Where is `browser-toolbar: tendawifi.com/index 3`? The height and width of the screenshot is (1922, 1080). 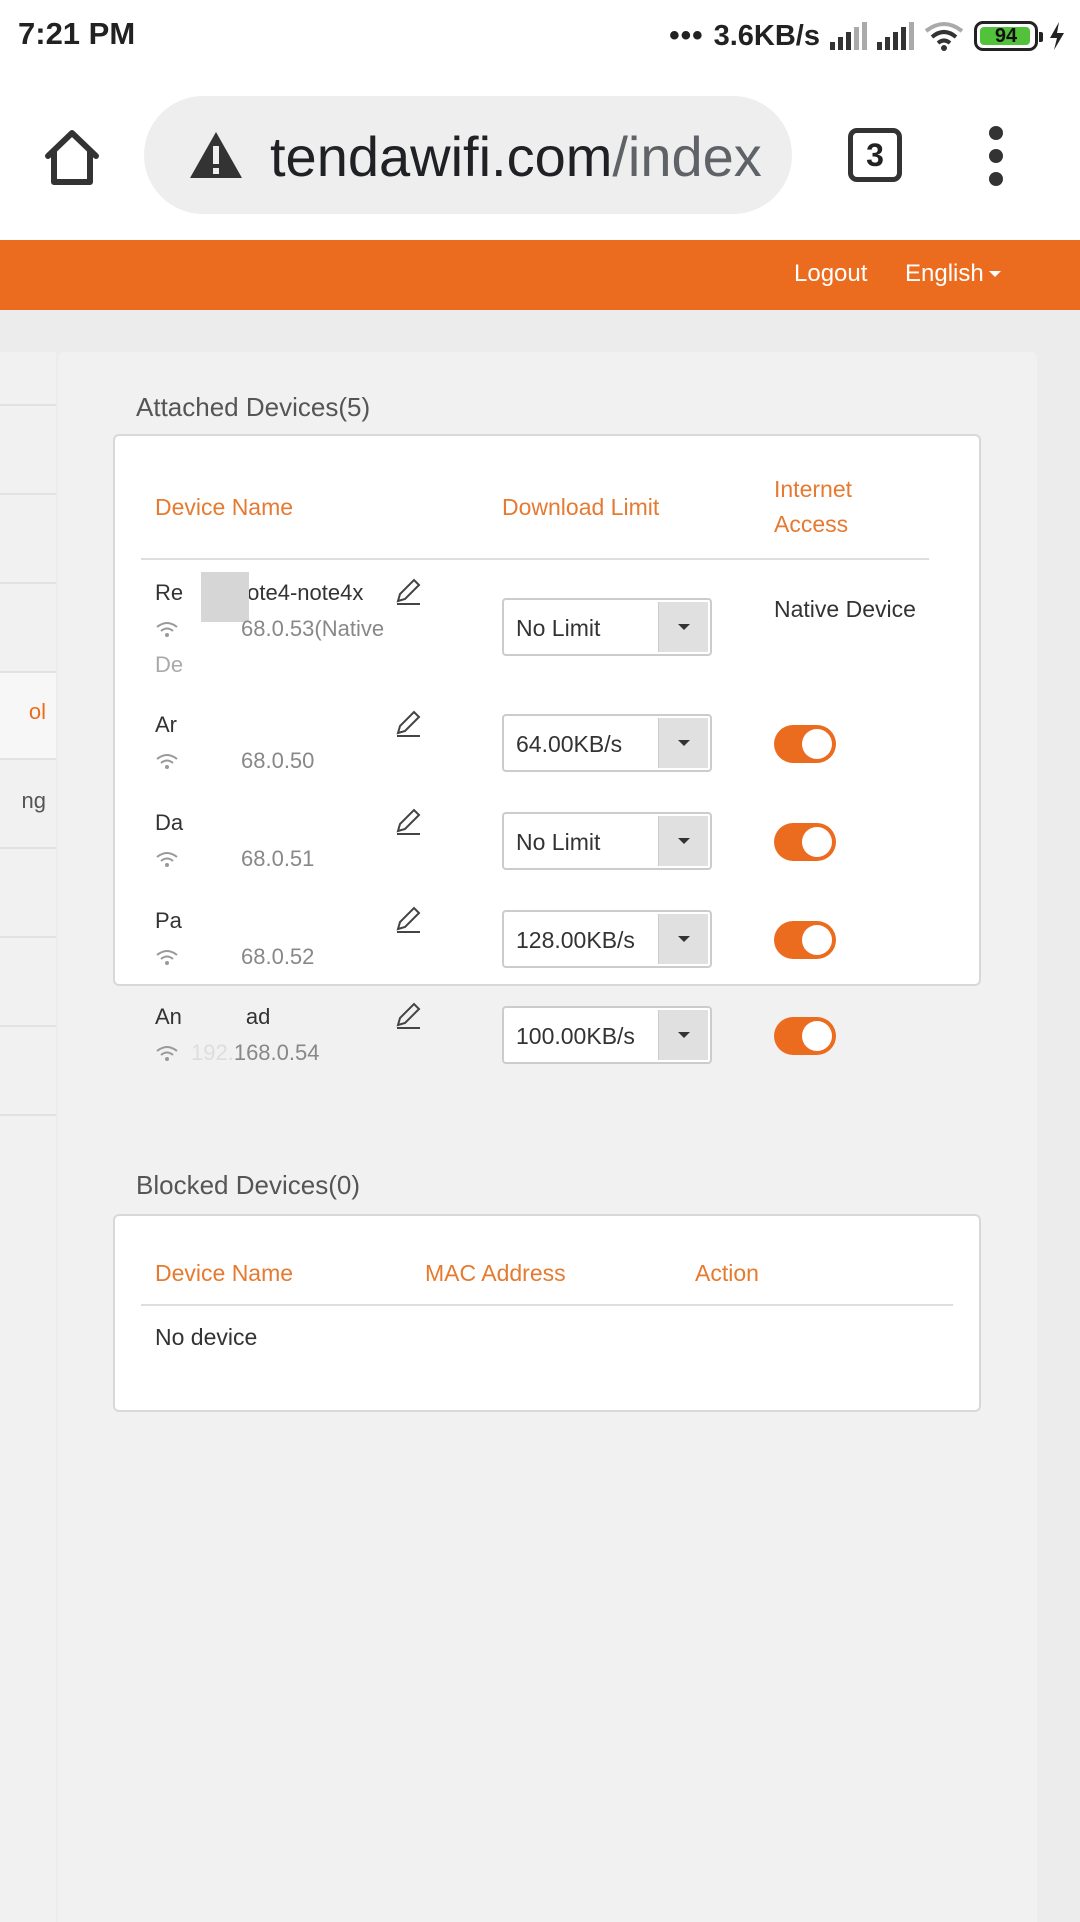
browser-toolbar: tendawifi.com/index 3 is located at coordinates (540, 156).